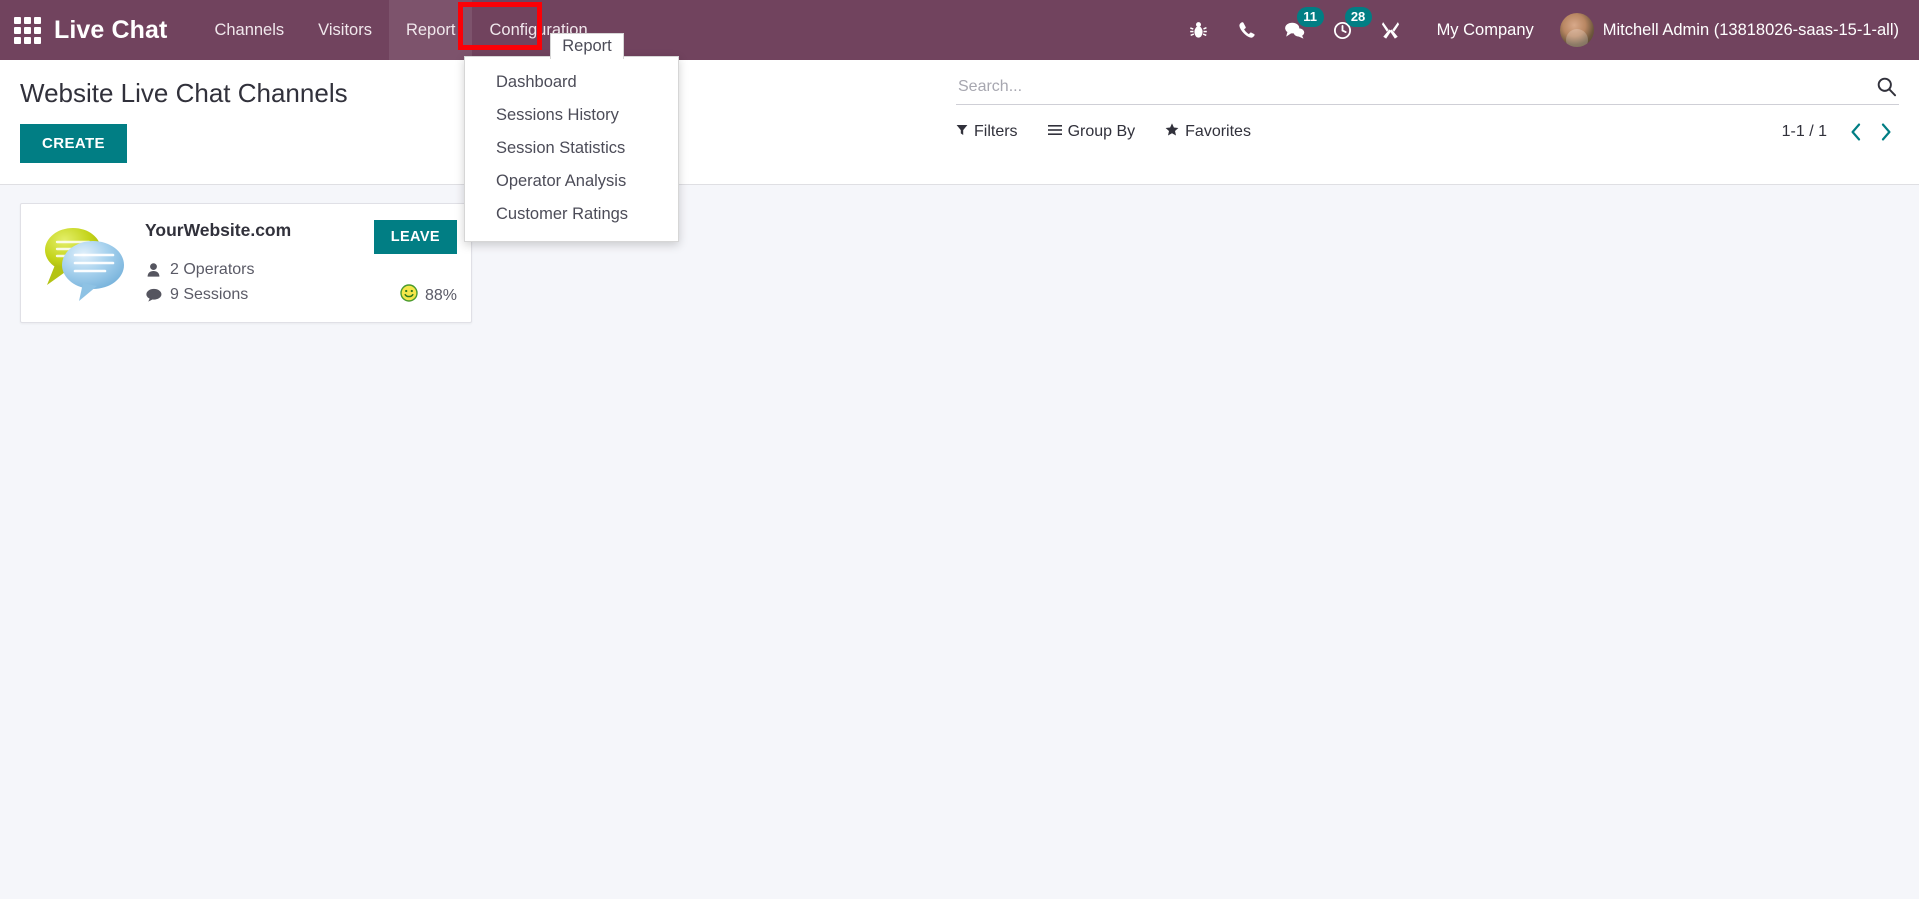 This screenshot has height=899, width=1919. What do you see at coordinates (249, 30) in the screenshot?
I see `nav-item-channels: Channels` at bounding box center [249, 30].